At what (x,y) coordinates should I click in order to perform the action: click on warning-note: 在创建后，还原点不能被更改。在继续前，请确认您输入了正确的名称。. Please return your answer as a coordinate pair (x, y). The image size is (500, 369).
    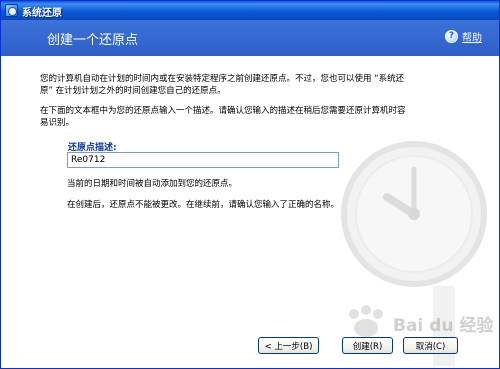
    Looking at the image, I should click on (203, 205).